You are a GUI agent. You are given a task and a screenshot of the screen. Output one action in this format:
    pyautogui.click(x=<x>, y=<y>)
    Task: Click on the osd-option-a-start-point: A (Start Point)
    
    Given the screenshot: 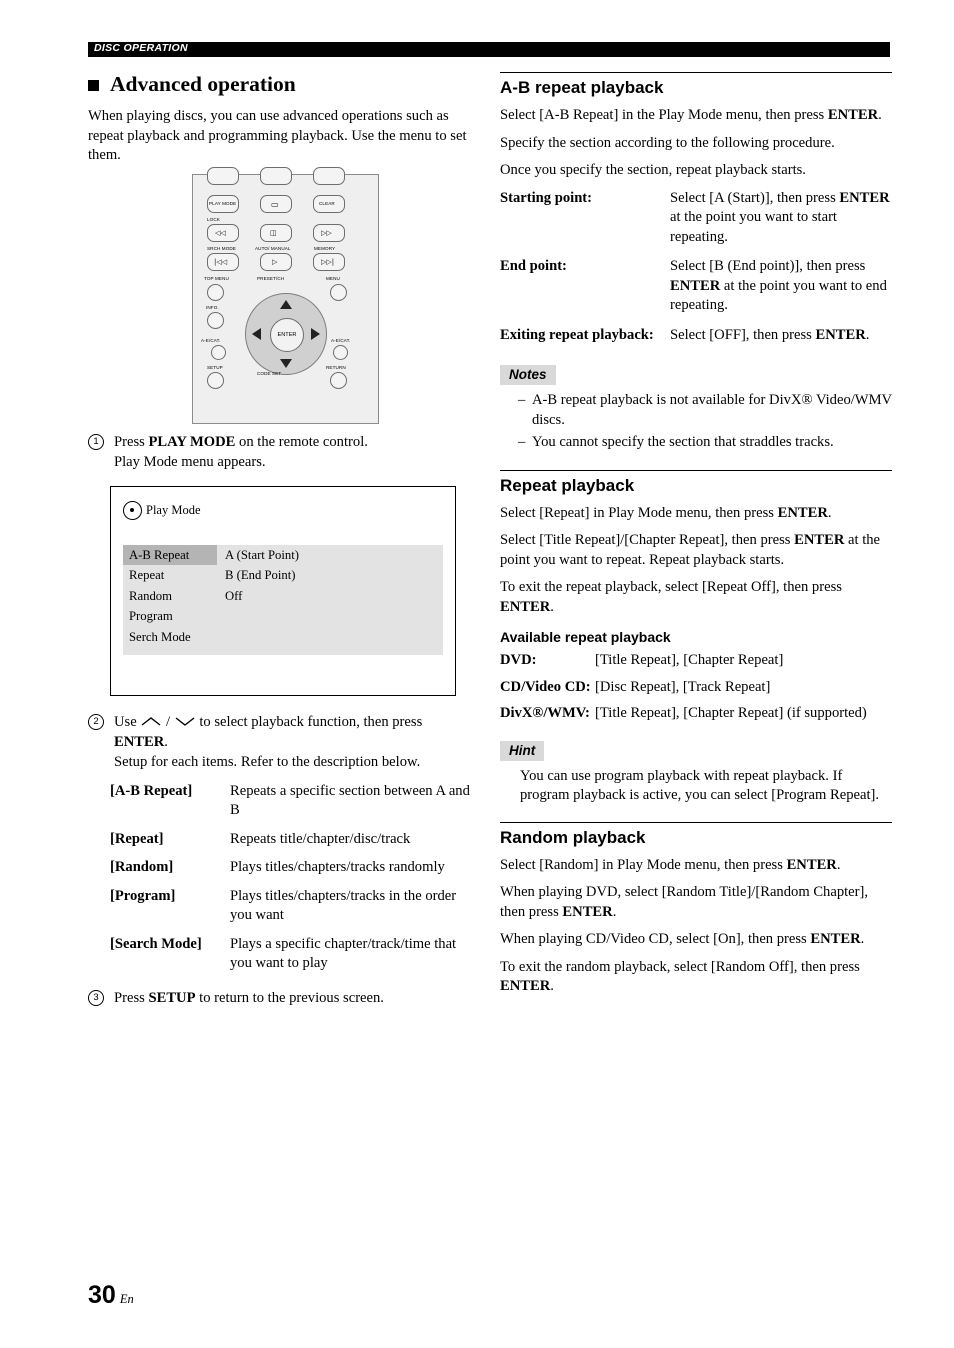 What is the action you would take?
    pyautogui.click(x=262, y=555)
    